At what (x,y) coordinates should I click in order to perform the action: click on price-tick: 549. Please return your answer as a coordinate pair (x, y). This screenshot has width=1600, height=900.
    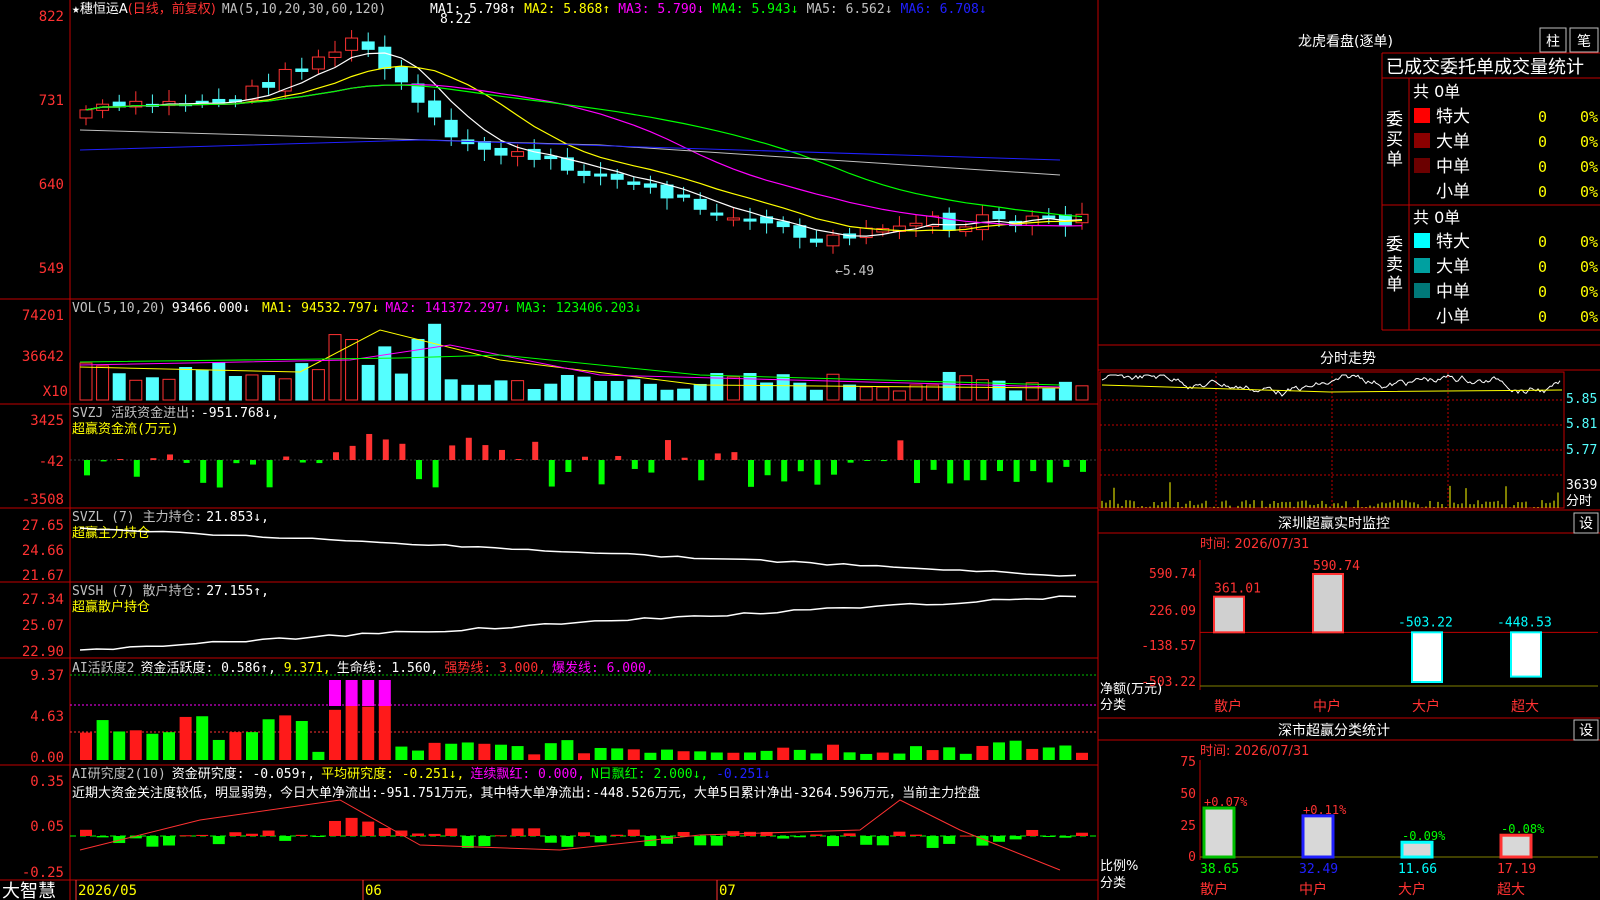
    Looking at the image, I should click on (51, 269).